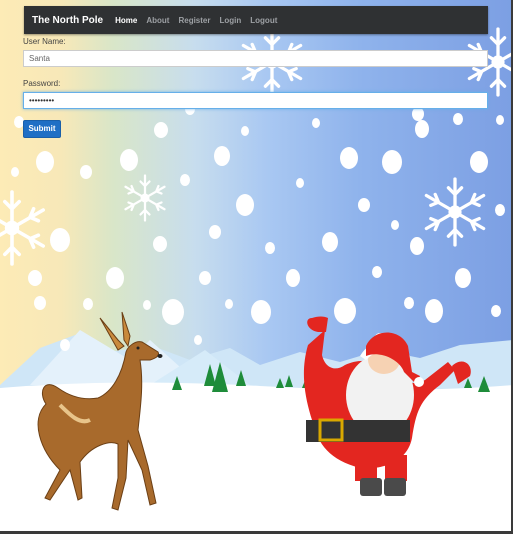 This screenshot has height=534, width=513. Describe the element at coordinates (255, 100) in the screenshot. I see `password-input: •••••••••` at that location.